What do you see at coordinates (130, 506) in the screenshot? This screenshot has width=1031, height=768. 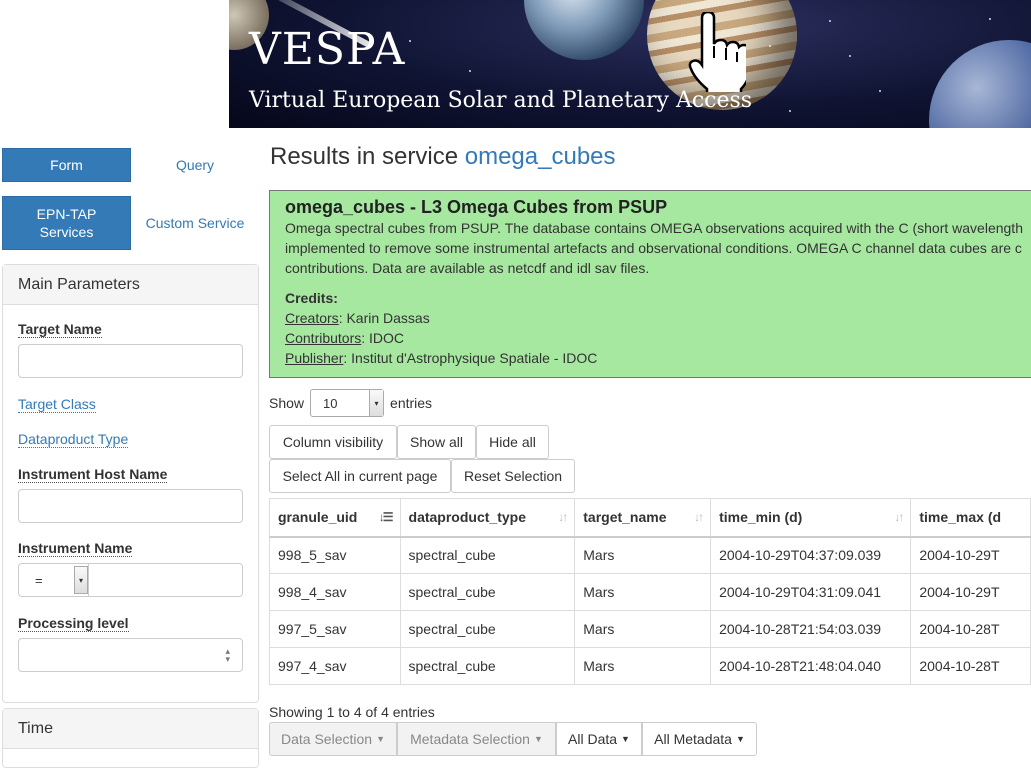 I see `instrument-host-name-input` at bounding box center [130, 506].